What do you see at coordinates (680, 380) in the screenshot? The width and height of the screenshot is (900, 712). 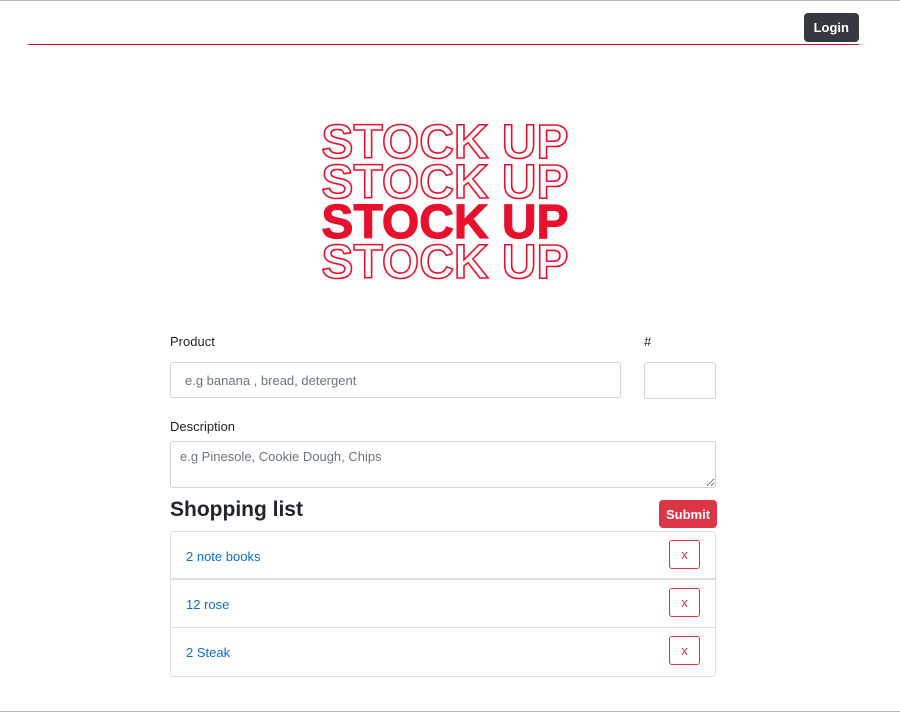 I see `quantity-input` at bounding box center [680, 380].